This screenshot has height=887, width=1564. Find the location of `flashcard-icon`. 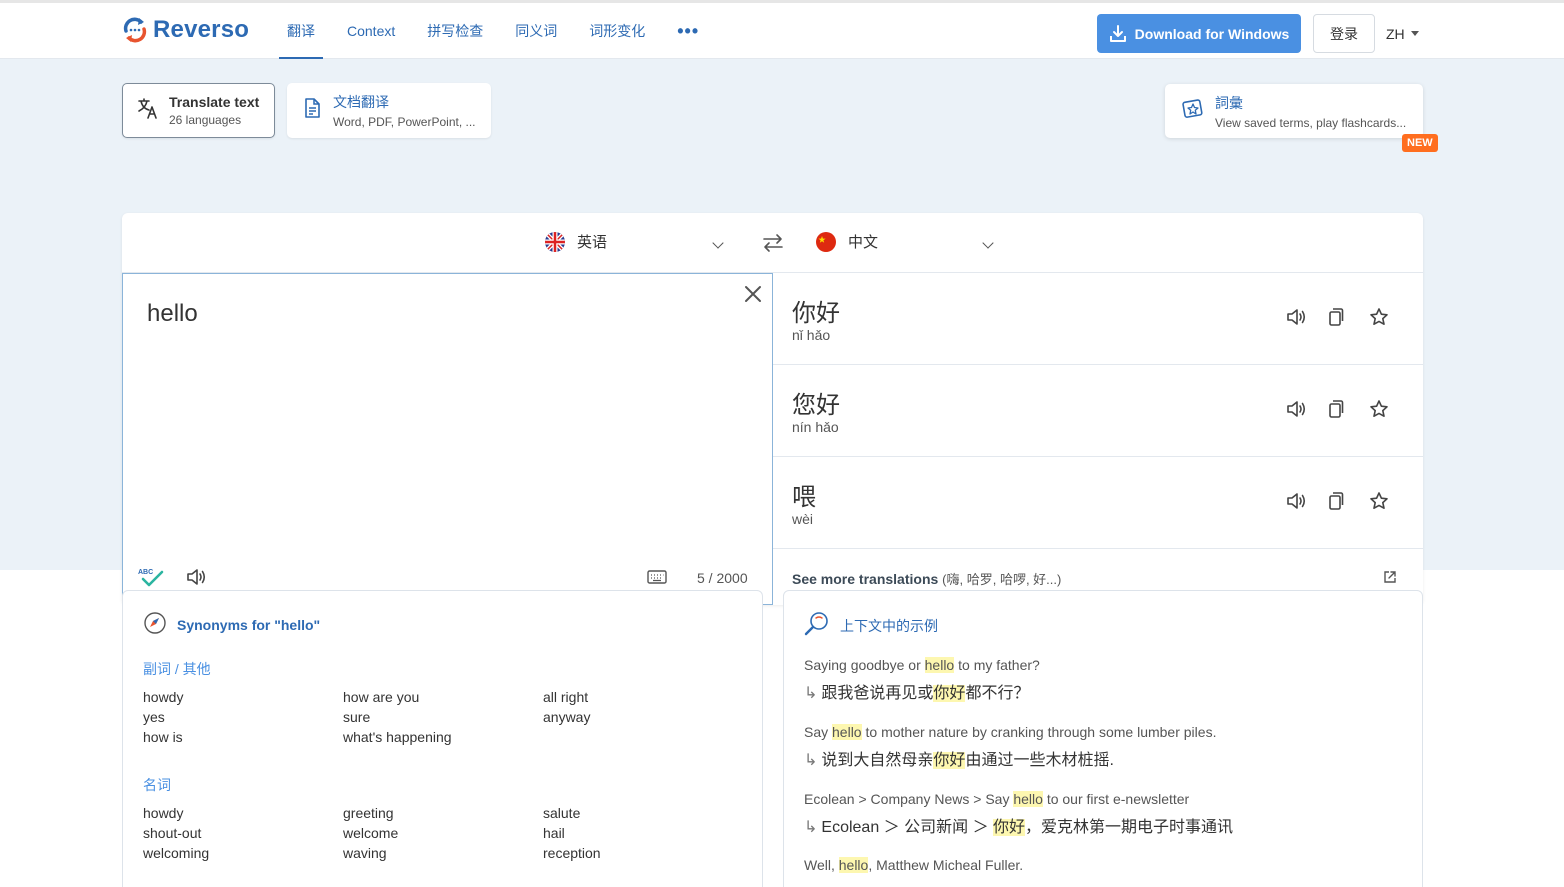

flashcard-icon is located at coordinates (1193, 111).